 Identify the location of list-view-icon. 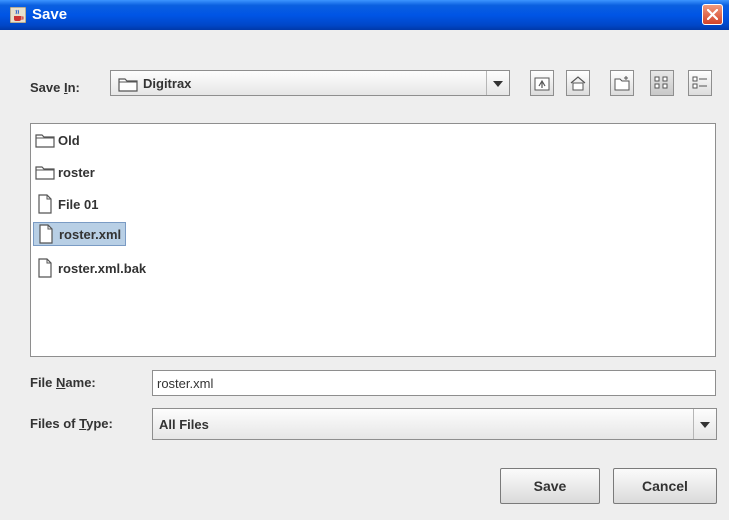
(661, 82).